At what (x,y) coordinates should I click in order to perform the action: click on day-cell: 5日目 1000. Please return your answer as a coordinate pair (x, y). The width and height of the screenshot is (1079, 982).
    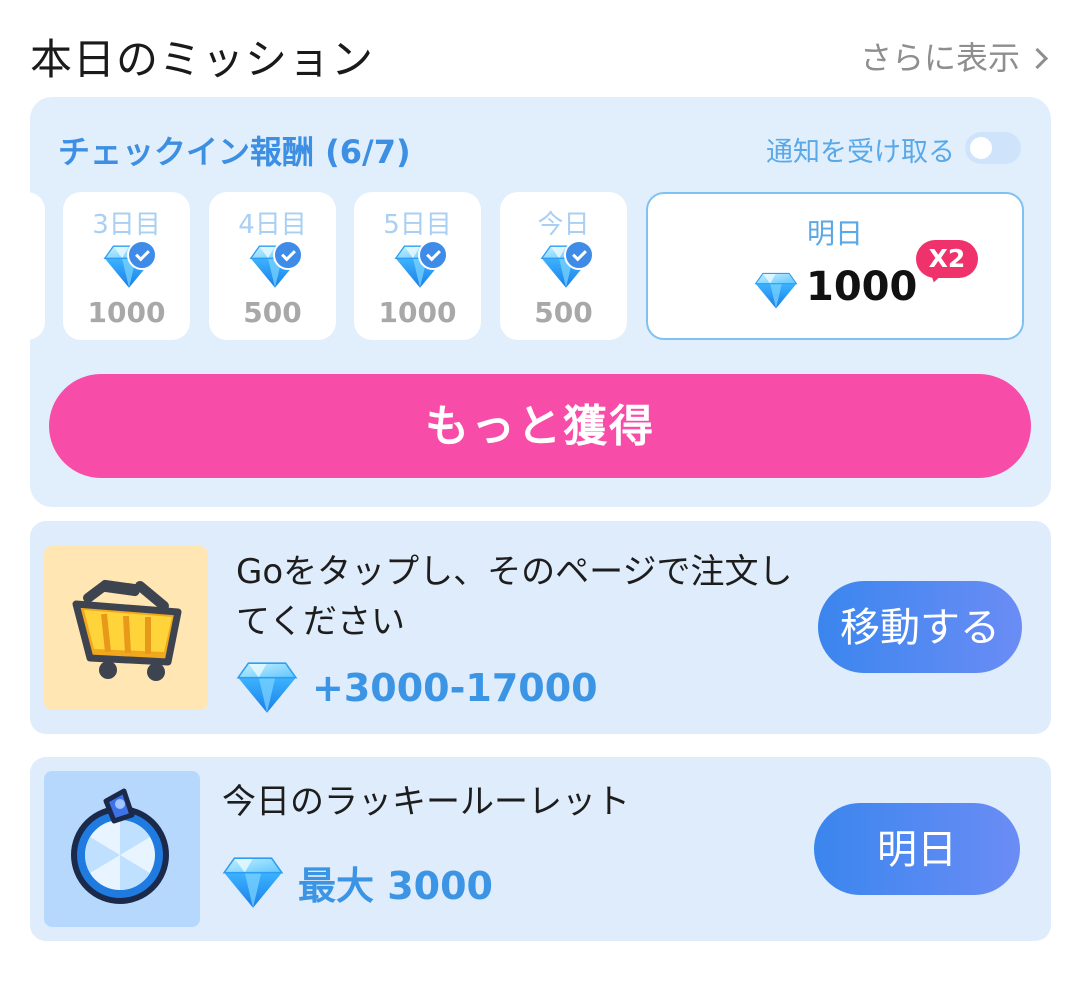
    Looking at the image, I should click on (417, 266).